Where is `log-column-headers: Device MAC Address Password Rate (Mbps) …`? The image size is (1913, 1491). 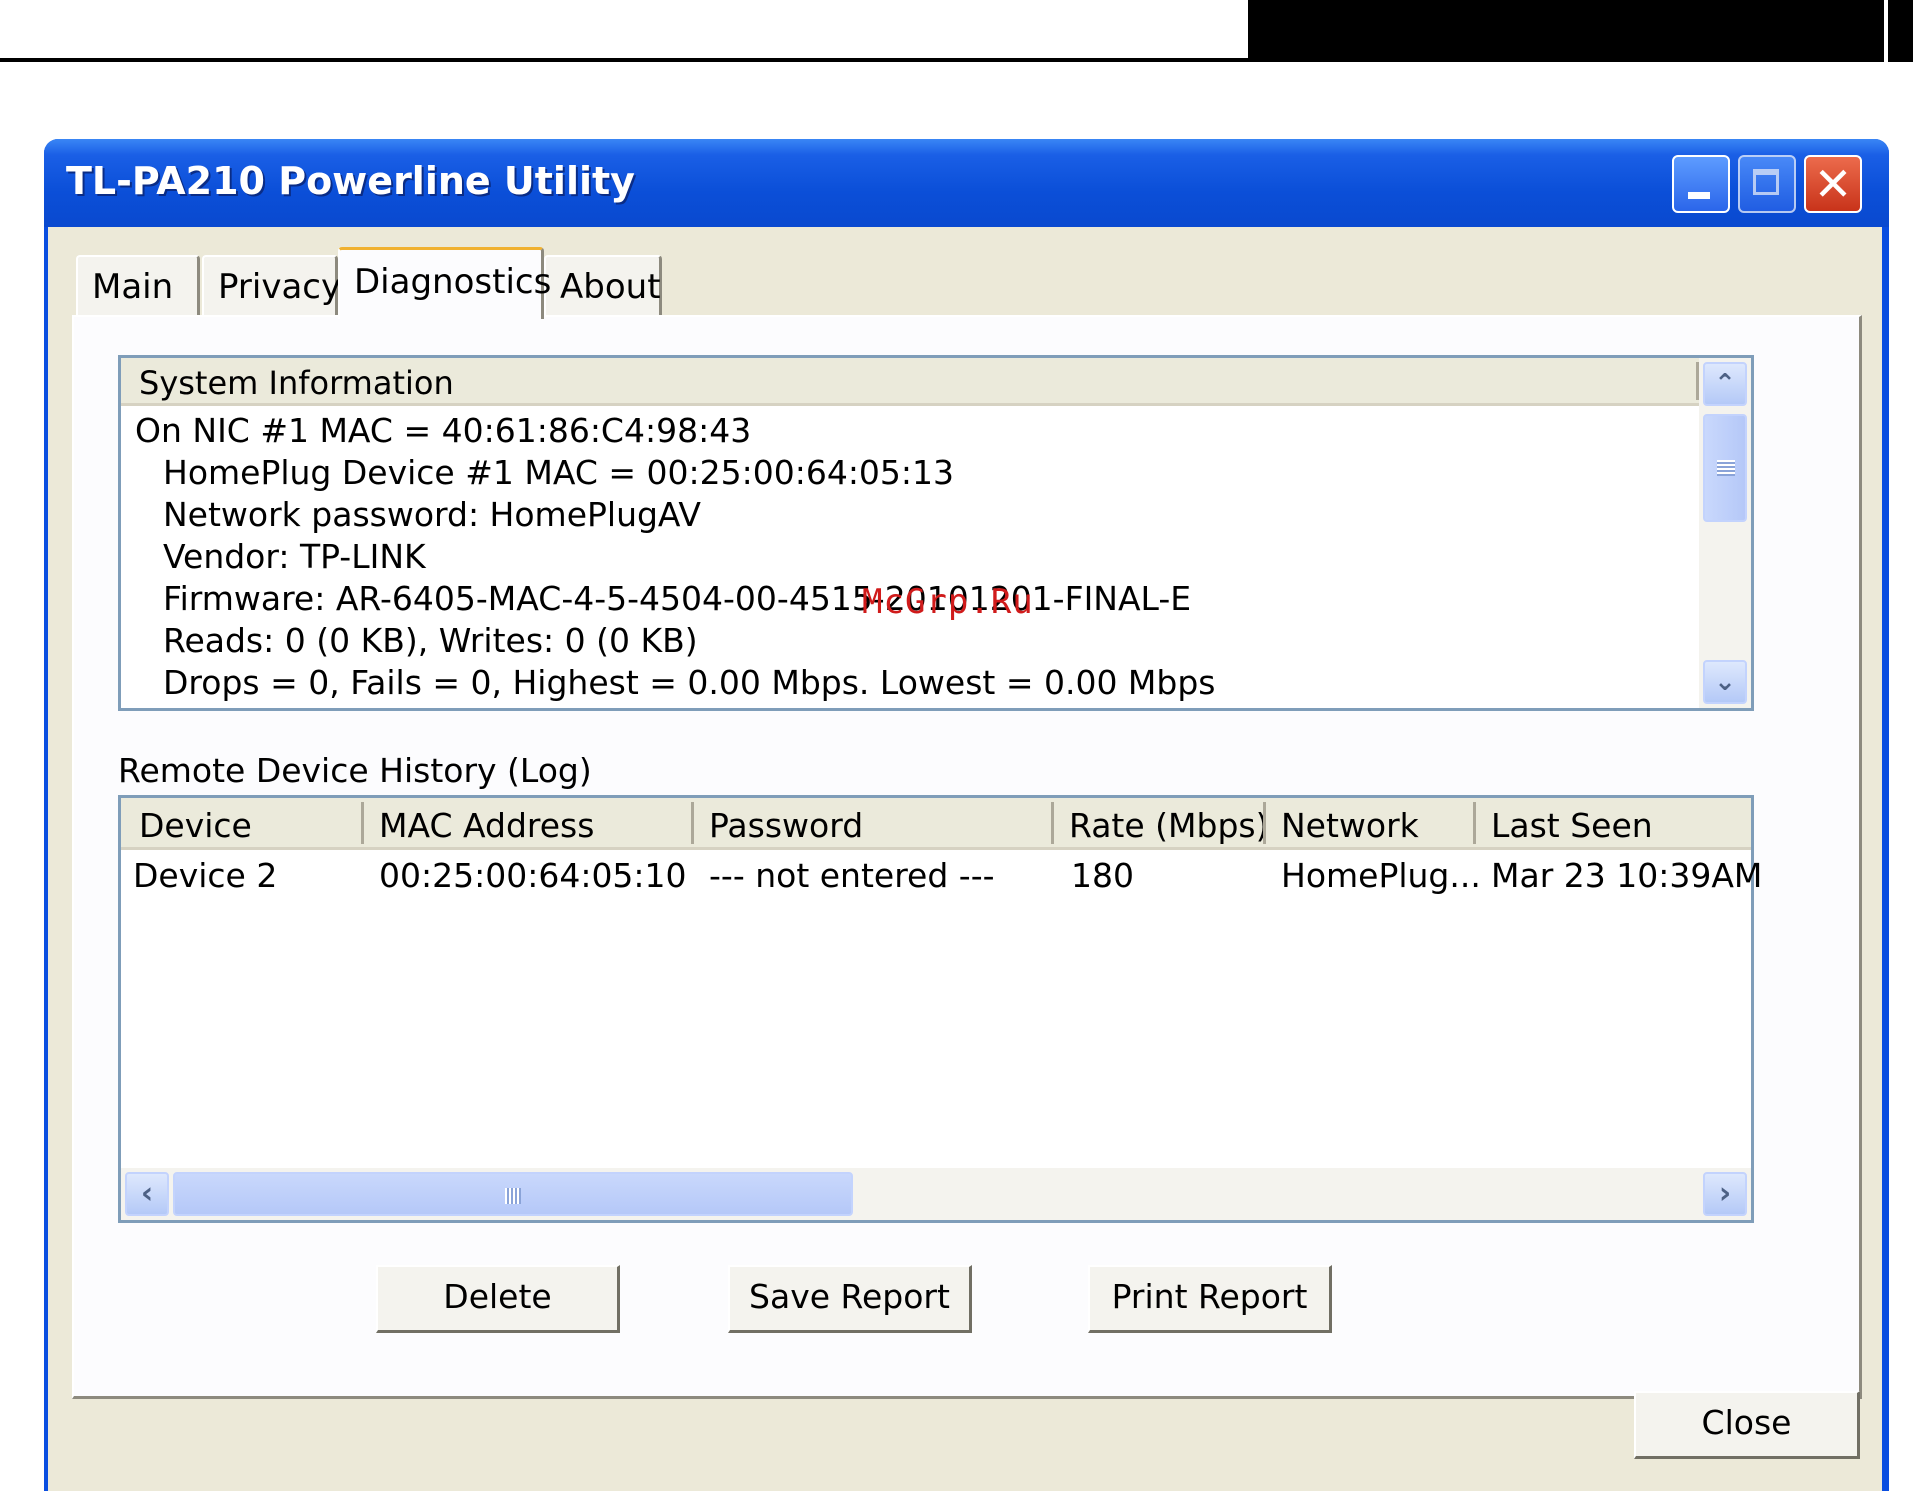
log-column-headers: Device MAC Address Password Rate (Mbps) … is located at coordinates (936, 824).